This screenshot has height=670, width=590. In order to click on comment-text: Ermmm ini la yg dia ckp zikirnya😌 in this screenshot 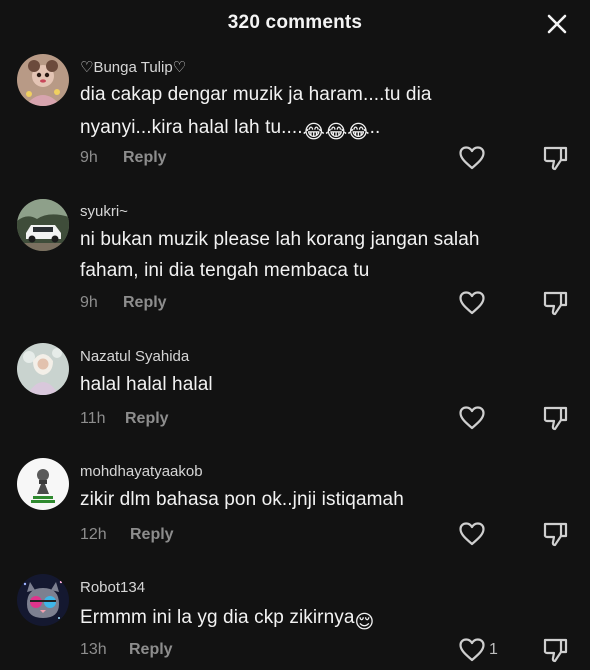, I will do `click(227, 620)`.